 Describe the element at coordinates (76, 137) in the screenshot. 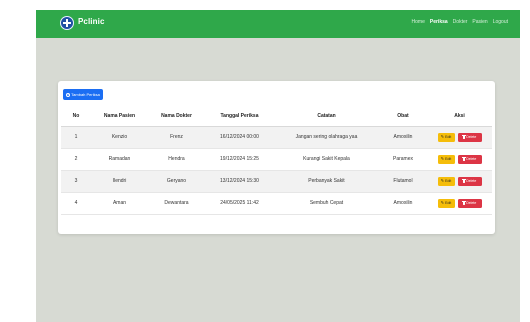

I see `cell-no: 1` at that location.